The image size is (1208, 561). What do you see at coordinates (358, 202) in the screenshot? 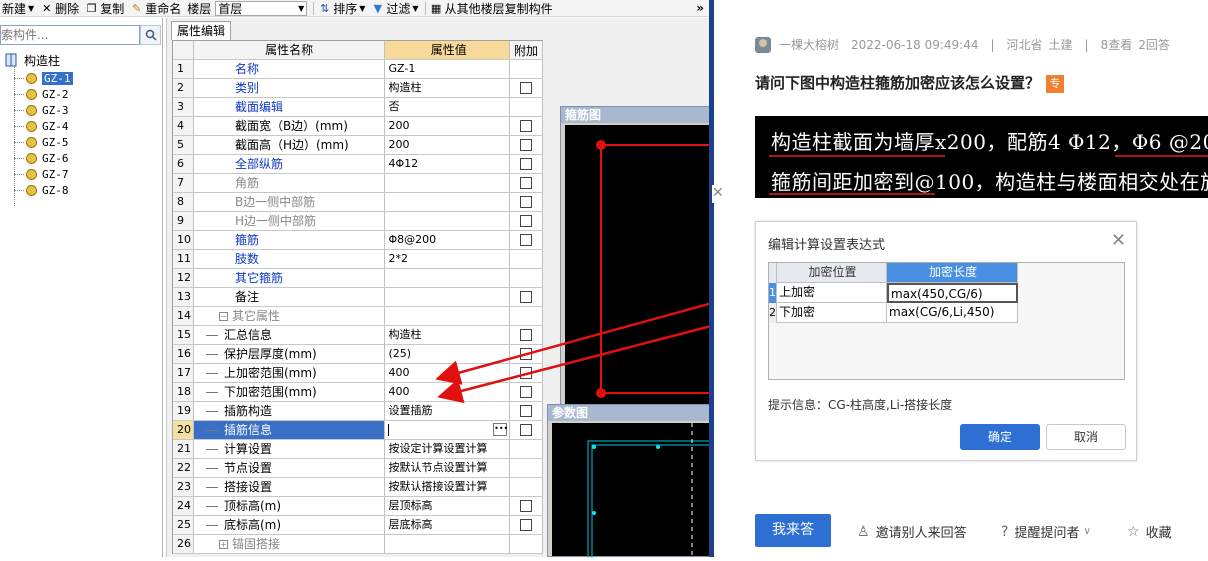
I see `property-row: 8 B边一侧中部筋` at bounding box center [358, 202].